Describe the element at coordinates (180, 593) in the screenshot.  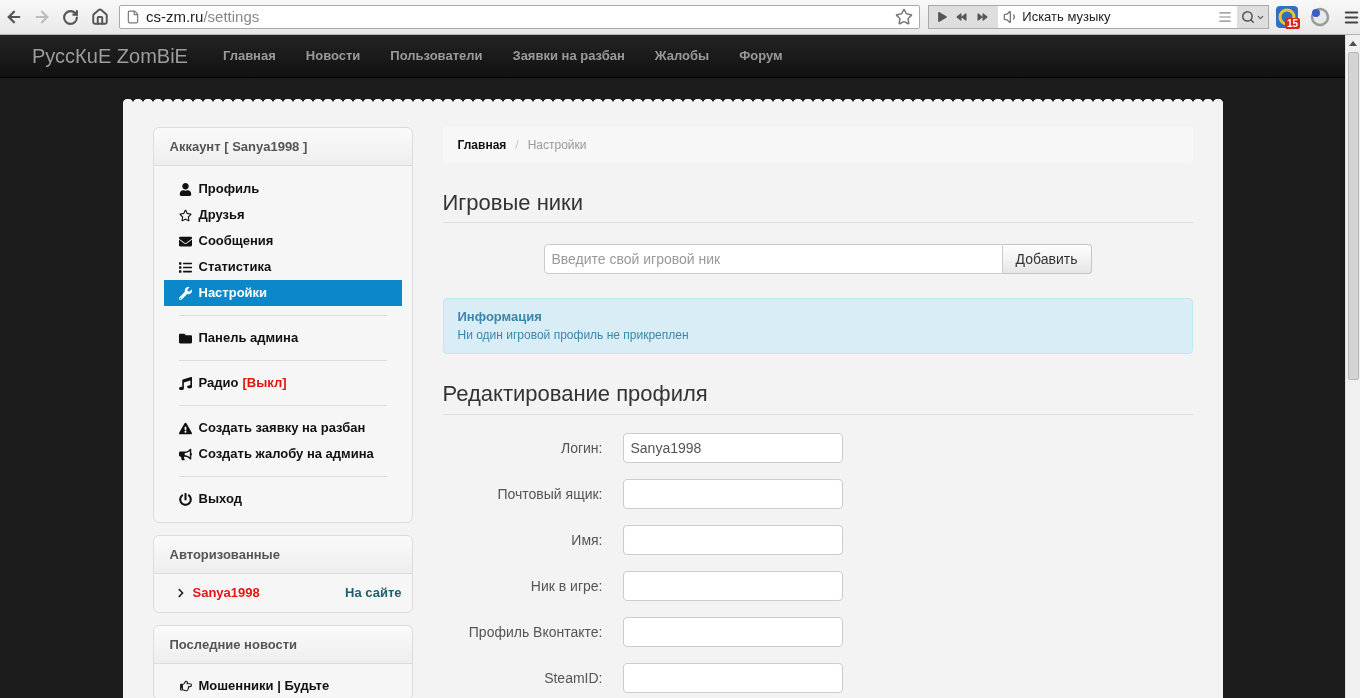
I see `chevron-right-icon` at that location.